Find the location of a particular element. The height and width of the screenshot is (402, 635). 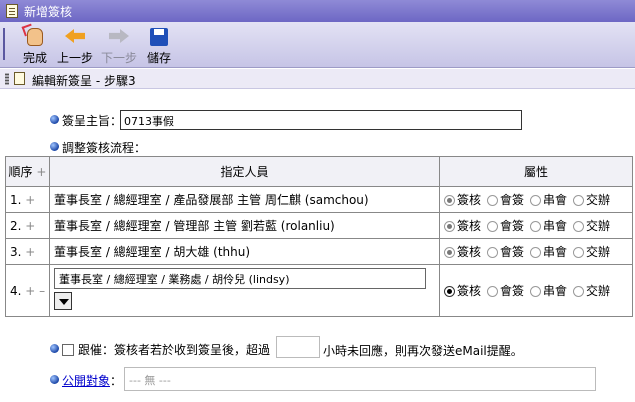

prev-button: 上一步 is located at coordinates (75, 45).